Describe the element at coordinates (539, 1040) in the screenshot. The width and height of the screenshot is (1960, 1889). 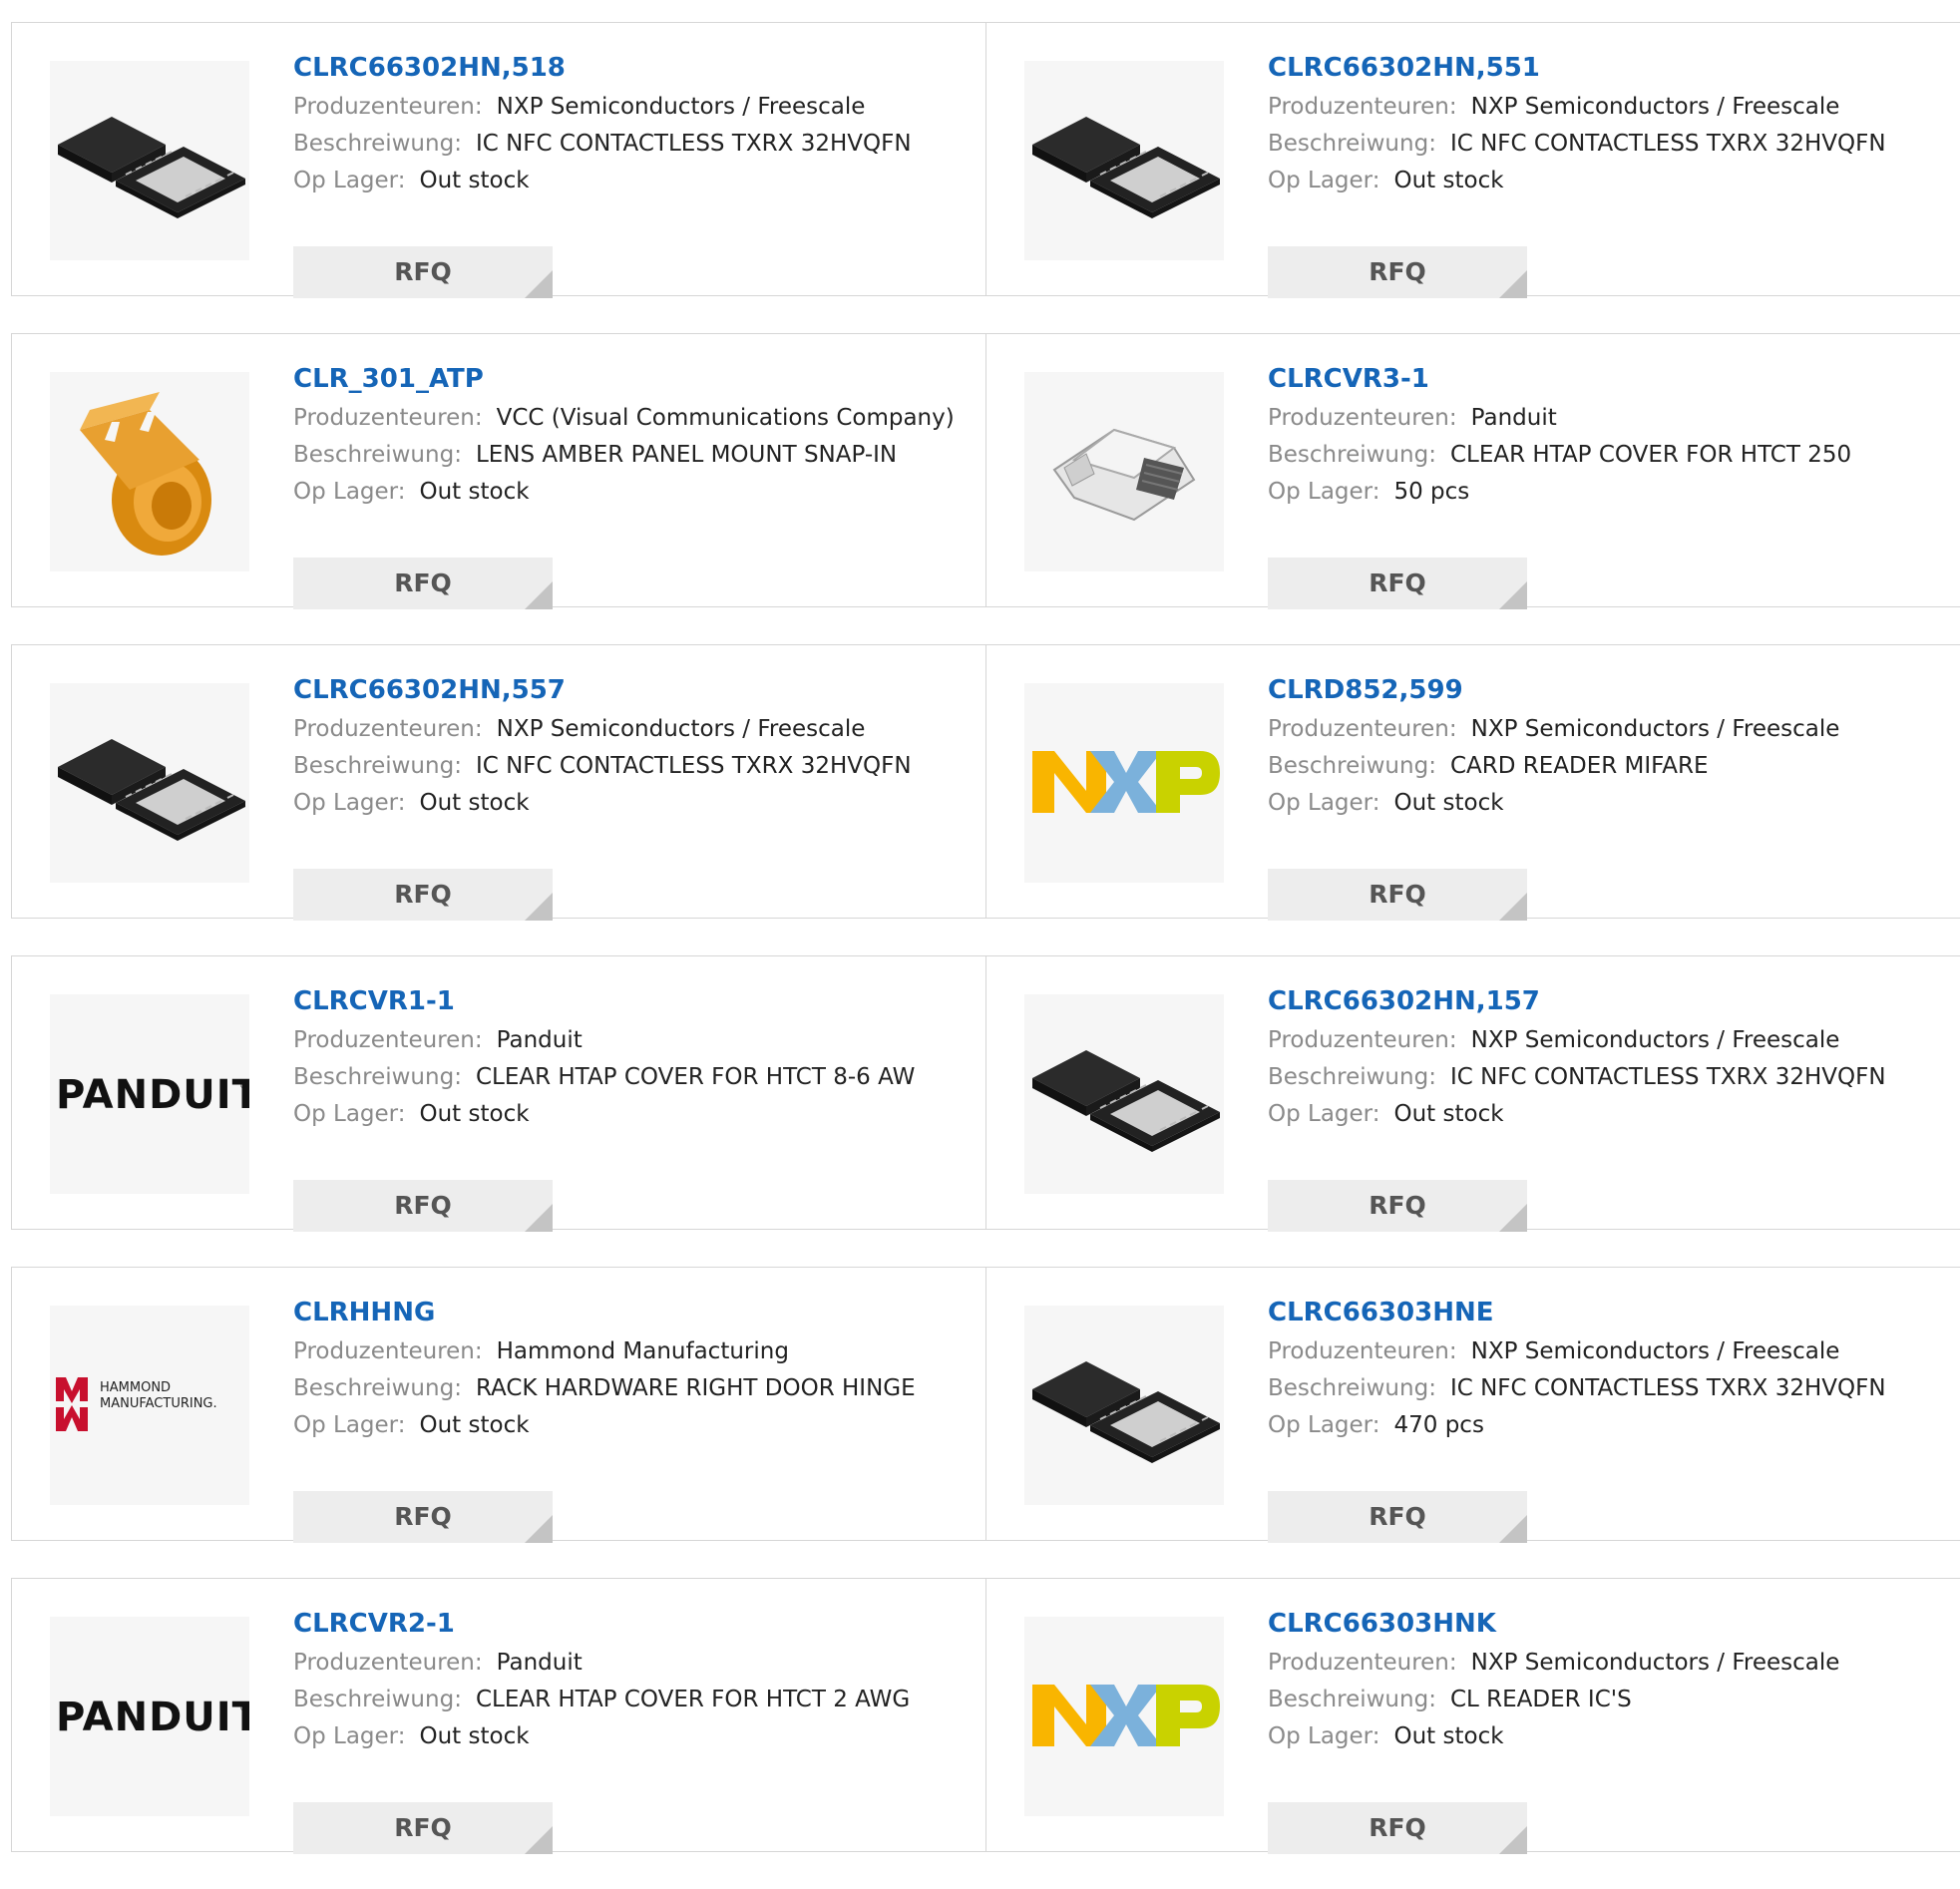
I see `manufacturer-value: Panduit` at that location.